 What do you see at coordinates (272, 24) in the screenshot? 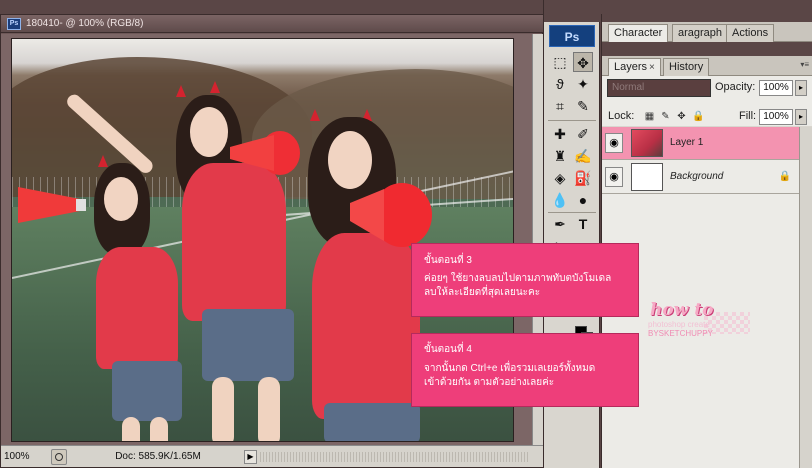
I see `document-title-bar: Ps 180410- @ 100% (RGB/8)` at bounding box center [272, 24].